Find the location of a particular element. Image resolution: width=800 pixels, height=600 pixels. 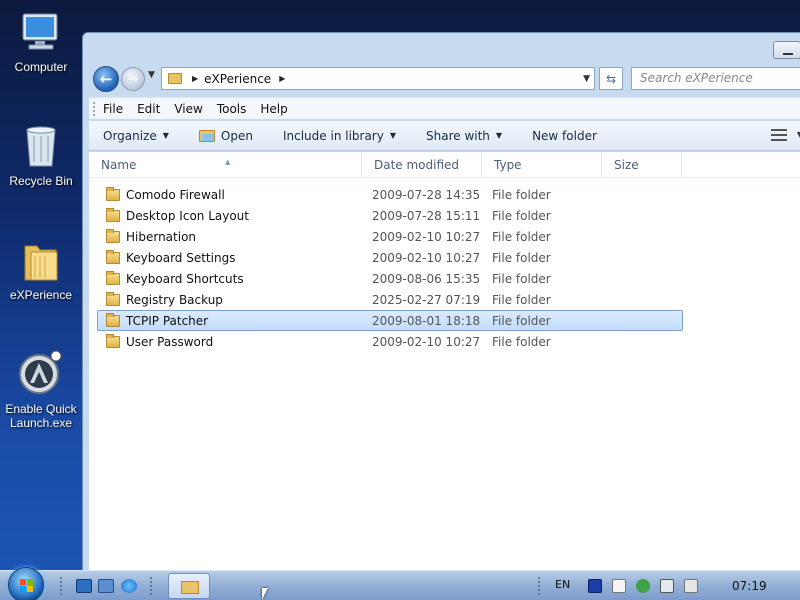

new-folder-button: New folder is located at coordinates (564, 136).